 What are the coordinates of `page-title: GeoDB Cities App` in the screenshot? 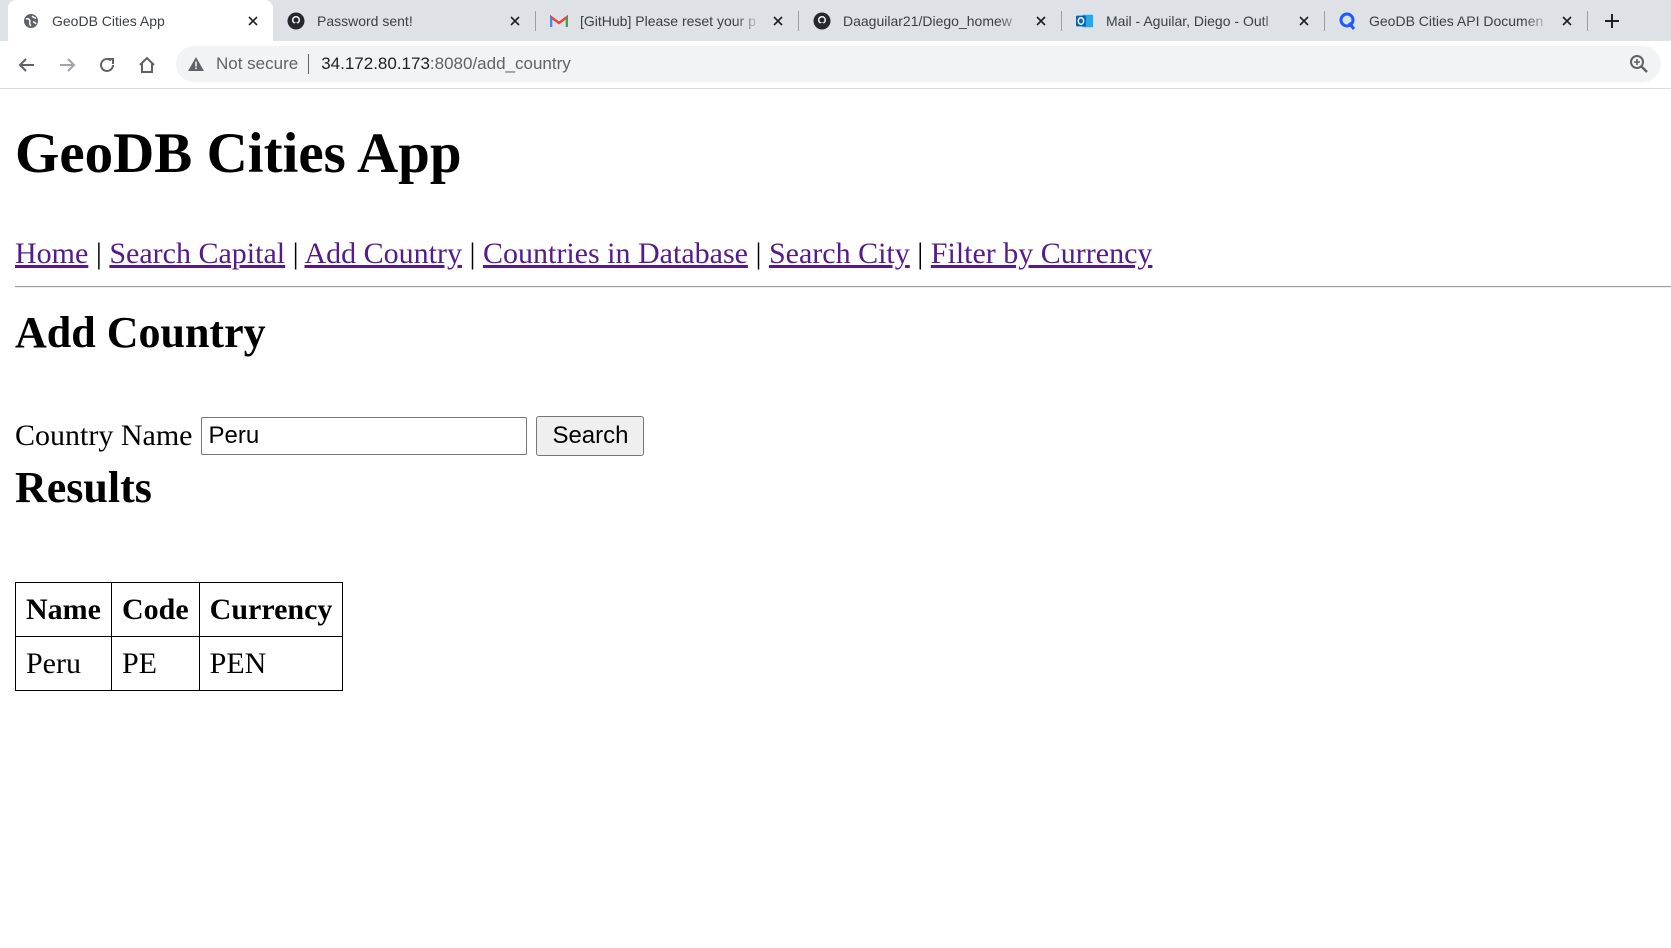 It's located at (238, 153).